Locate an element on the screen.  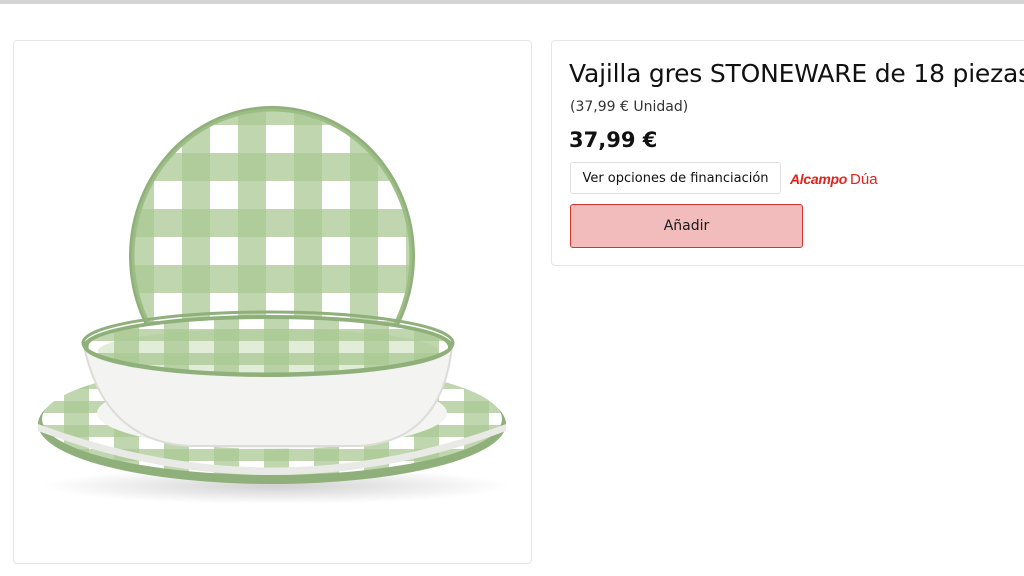
unit-price: (37,99 € Unidad) is located at coordinates (629, 107).